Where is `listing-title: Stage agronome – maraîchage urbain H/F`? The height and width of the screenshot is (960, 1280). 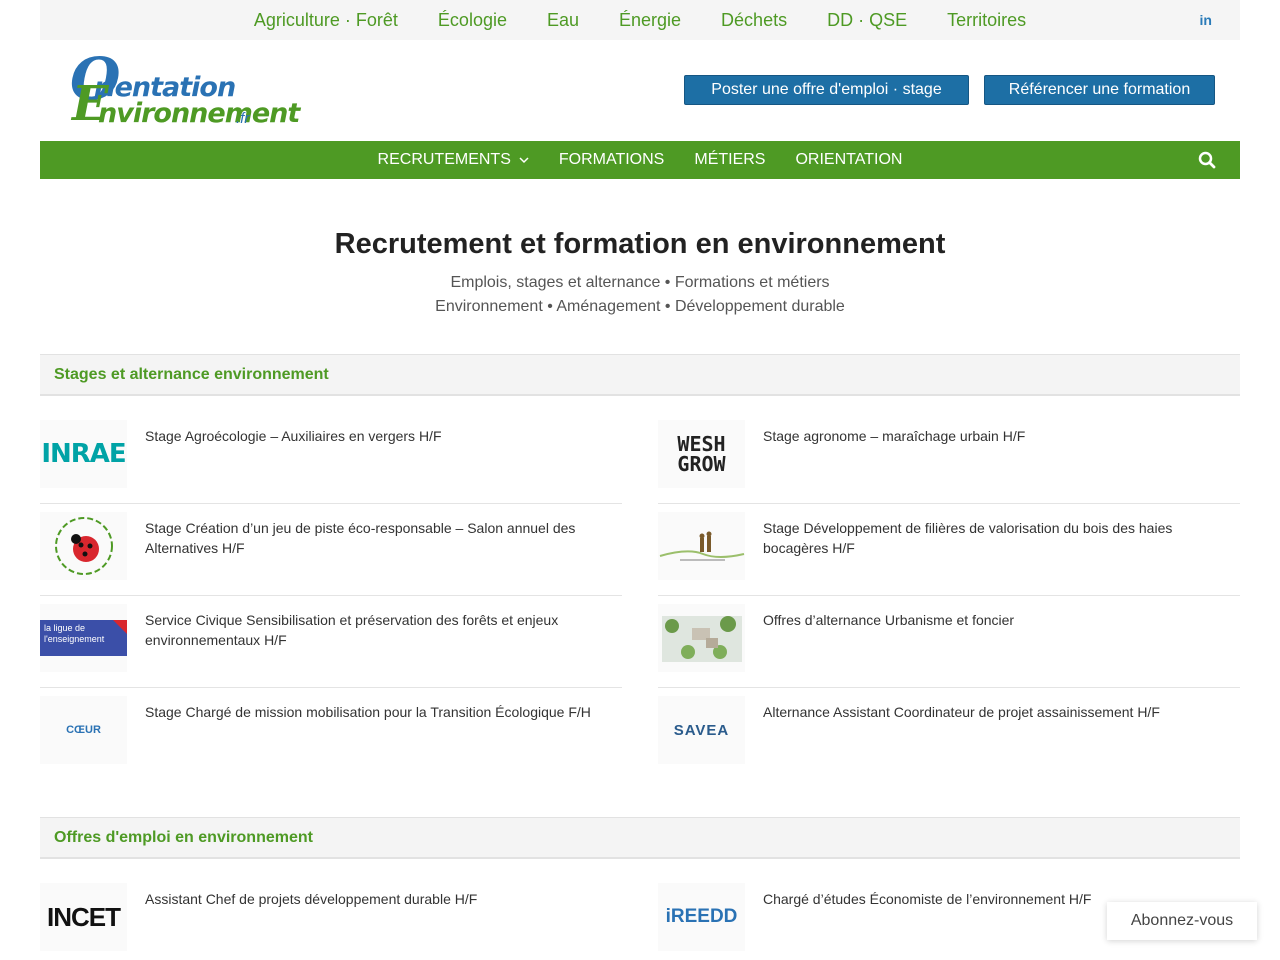 listing-title: Stage agronome – maraîchage urbain H/F is located at coordinates (999, 436).